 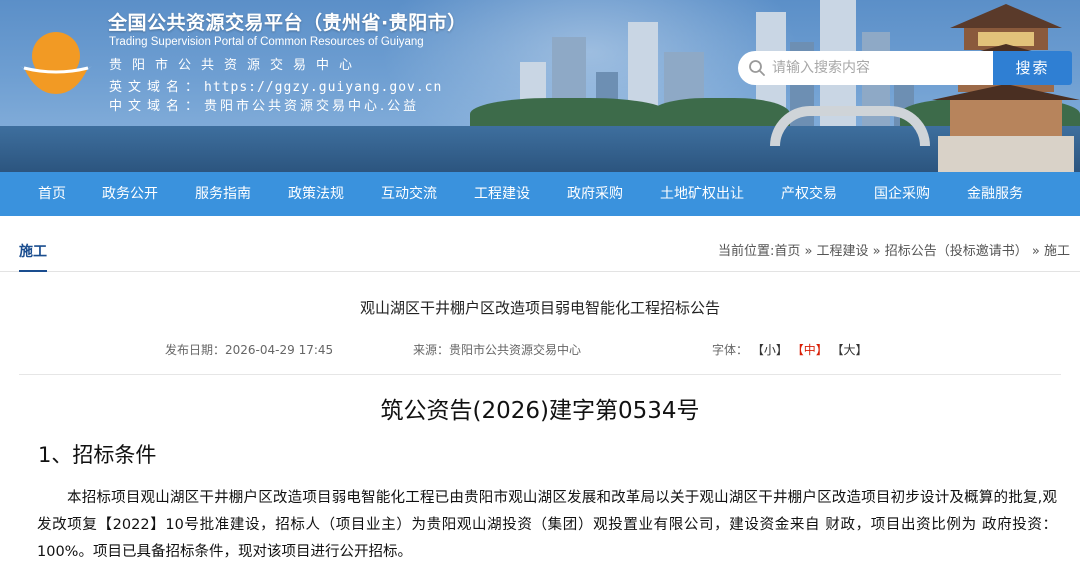 I want to click on nav-item-soe-purchase: 国企采购, so click(x=902, y=194).